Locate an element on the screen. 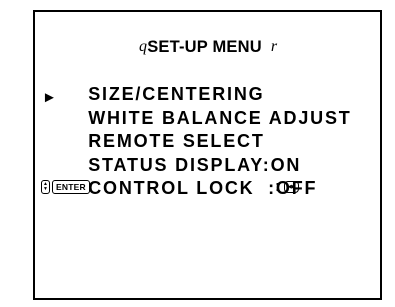 This screenshot has height=307, width=395. button-guide: ▲ ▼ ENTER is located at coordinates (65, 187).